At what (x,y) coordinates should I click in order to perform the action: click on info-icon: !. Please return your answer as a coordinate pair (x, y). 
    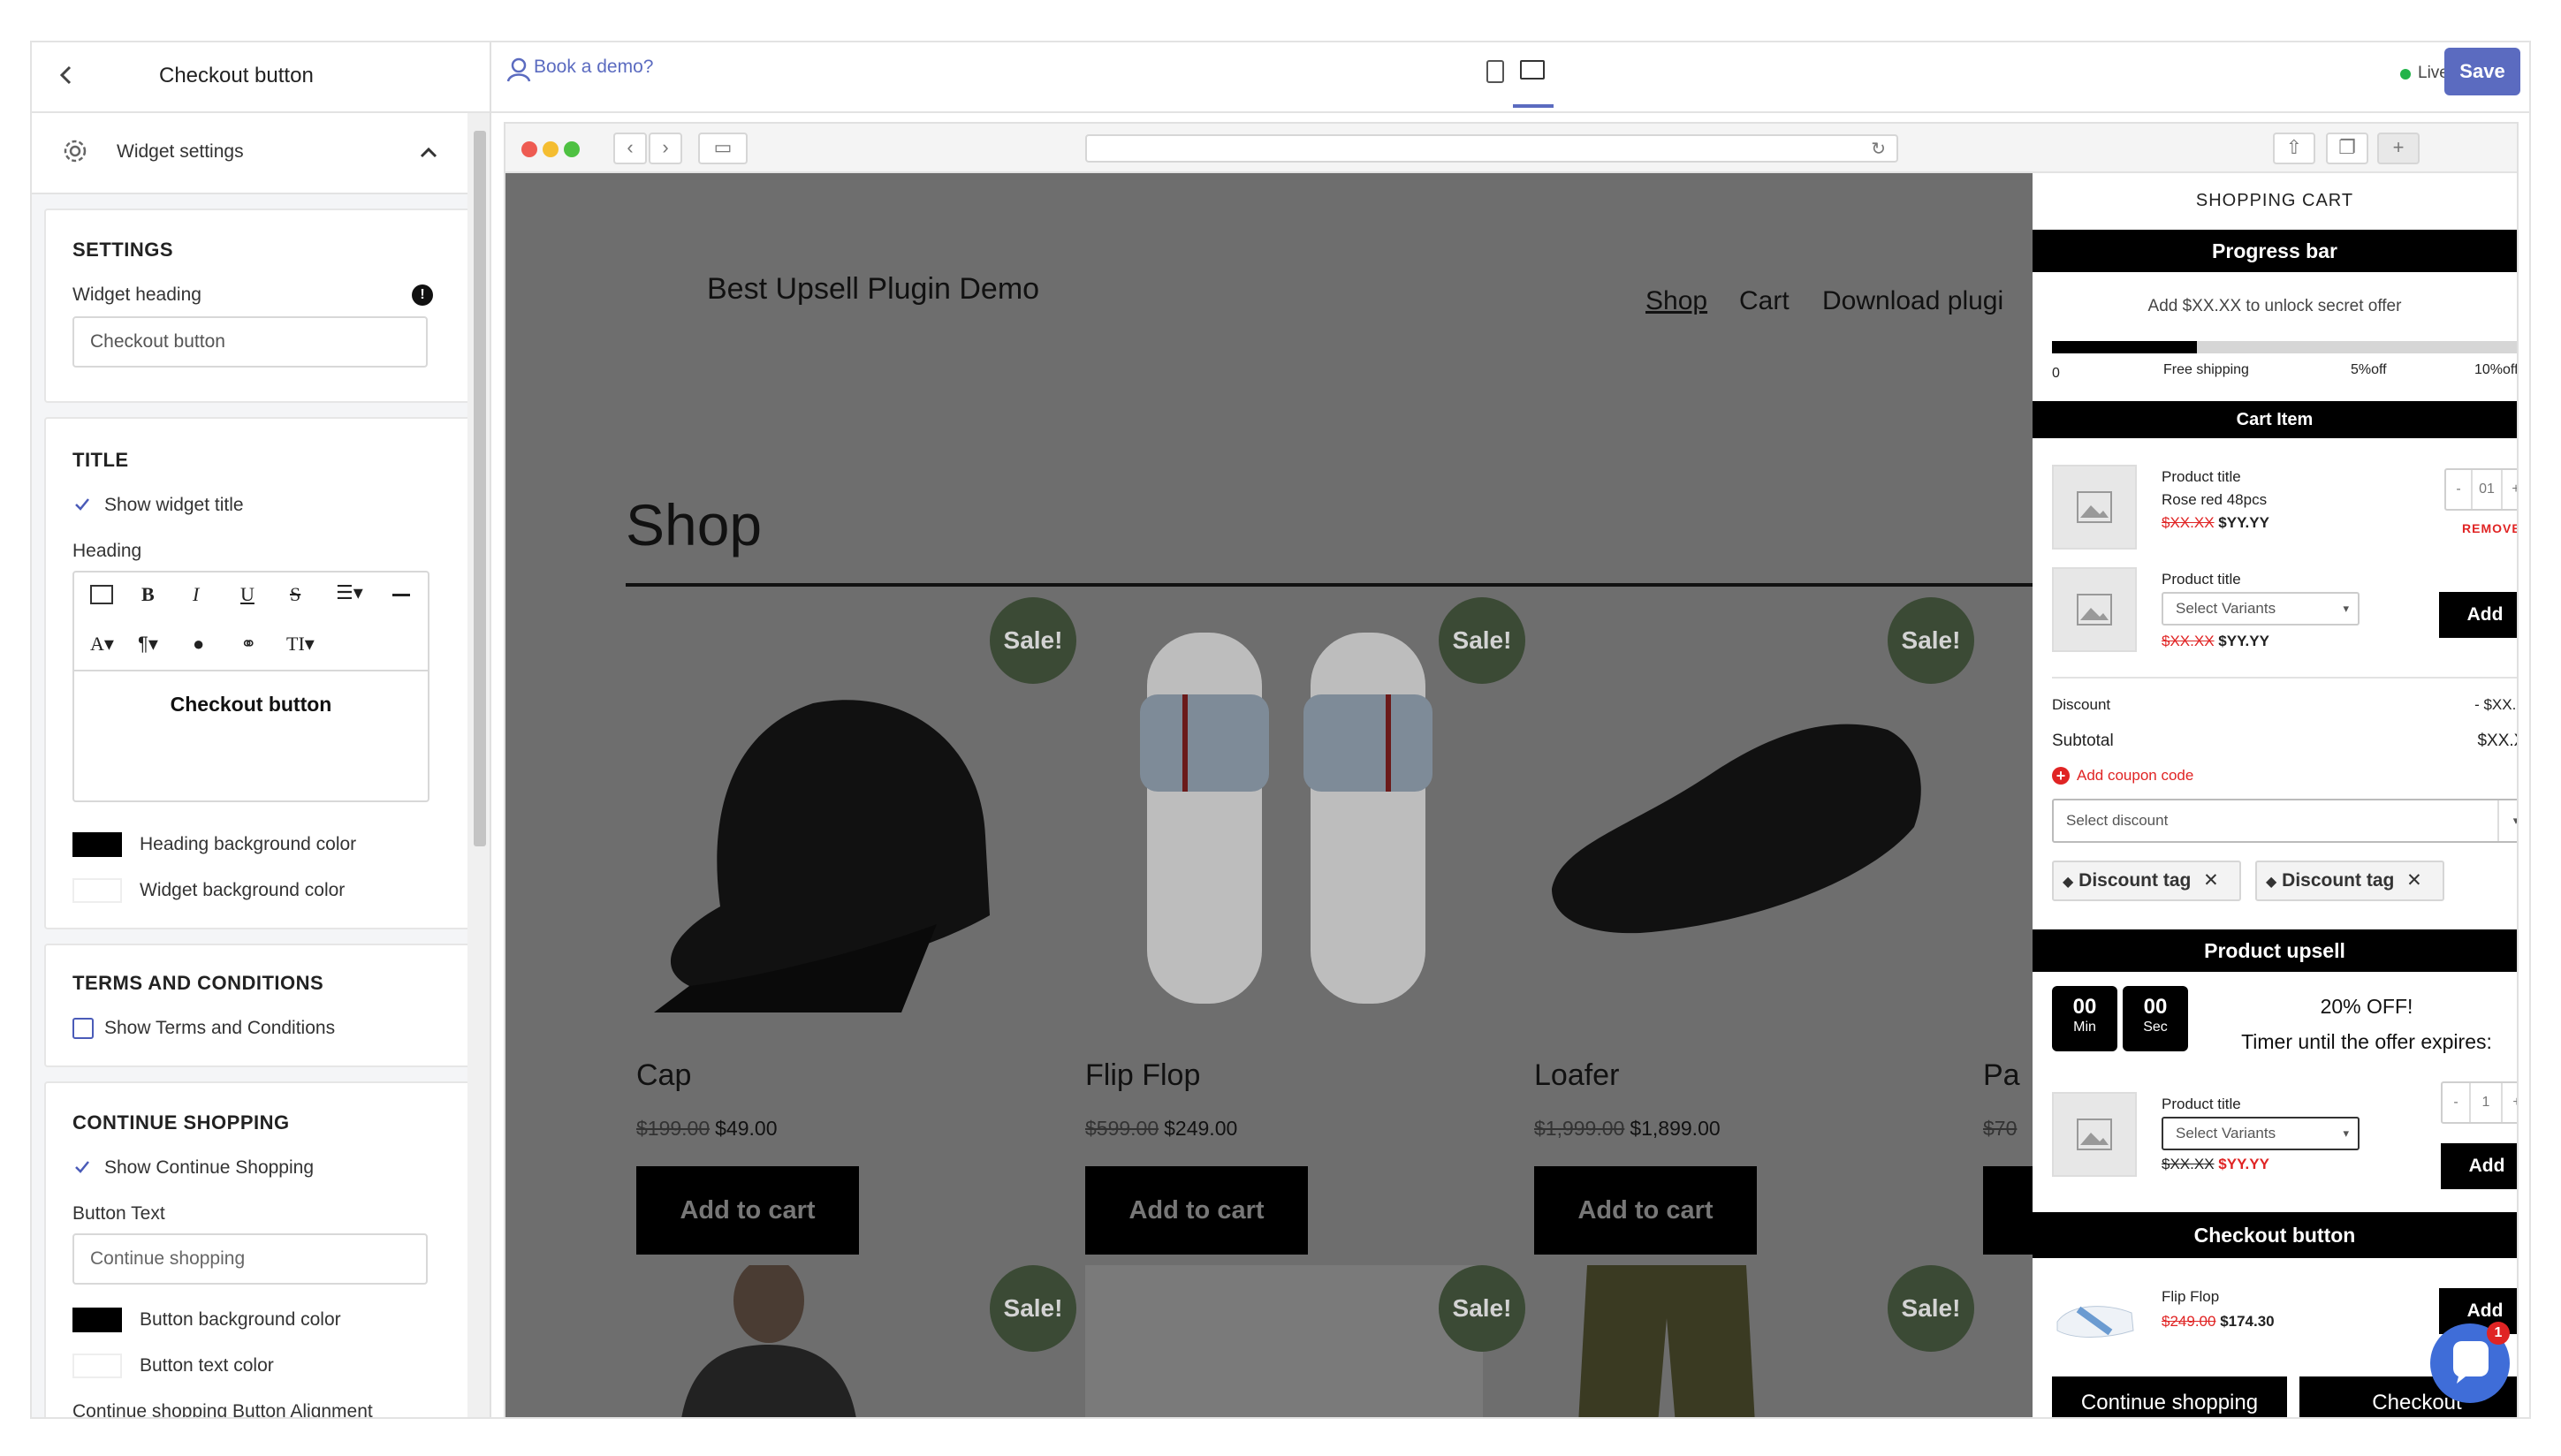
    Looking at the image, I should click on (422, 295).